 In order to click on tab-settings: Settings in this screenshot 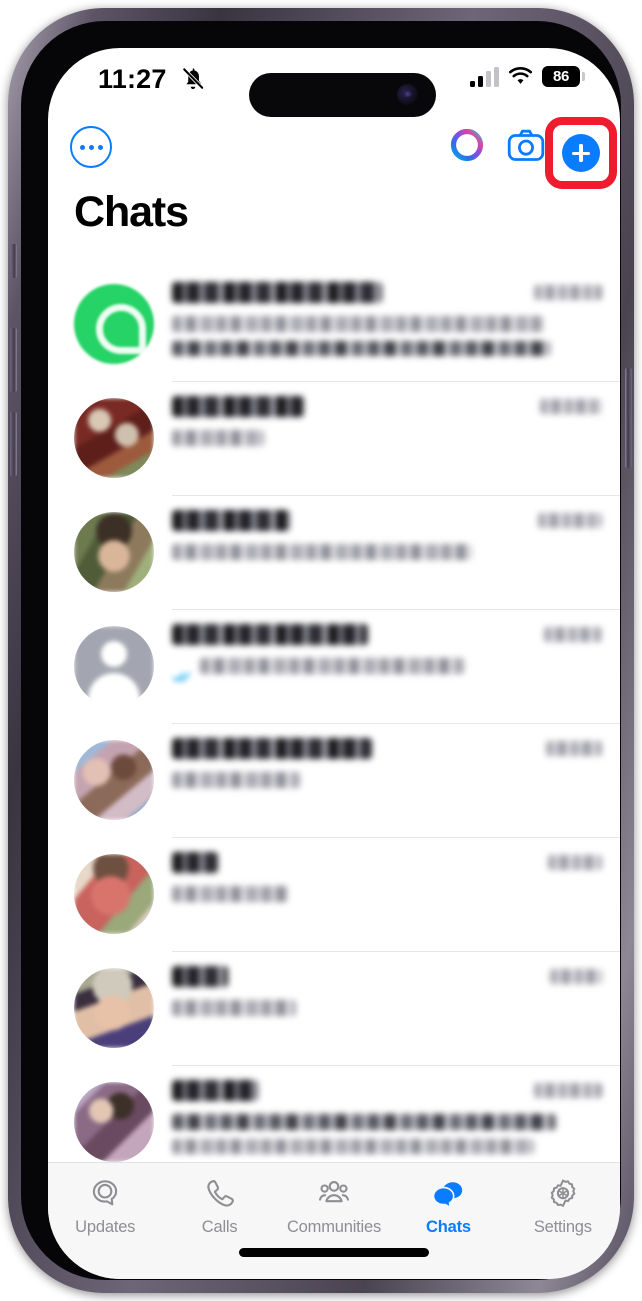, I will do `click(563, 1221)`.